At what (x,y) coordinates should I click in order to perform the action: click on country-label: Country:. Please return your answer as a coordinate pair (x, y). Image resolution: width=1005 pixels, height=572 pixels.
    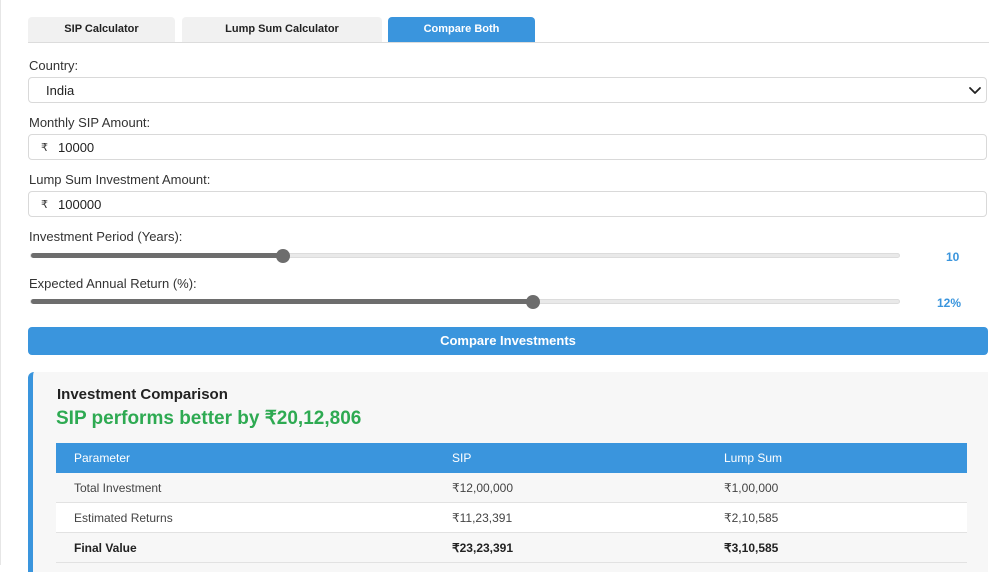
    Looking at the image, I should click on (54, 65).